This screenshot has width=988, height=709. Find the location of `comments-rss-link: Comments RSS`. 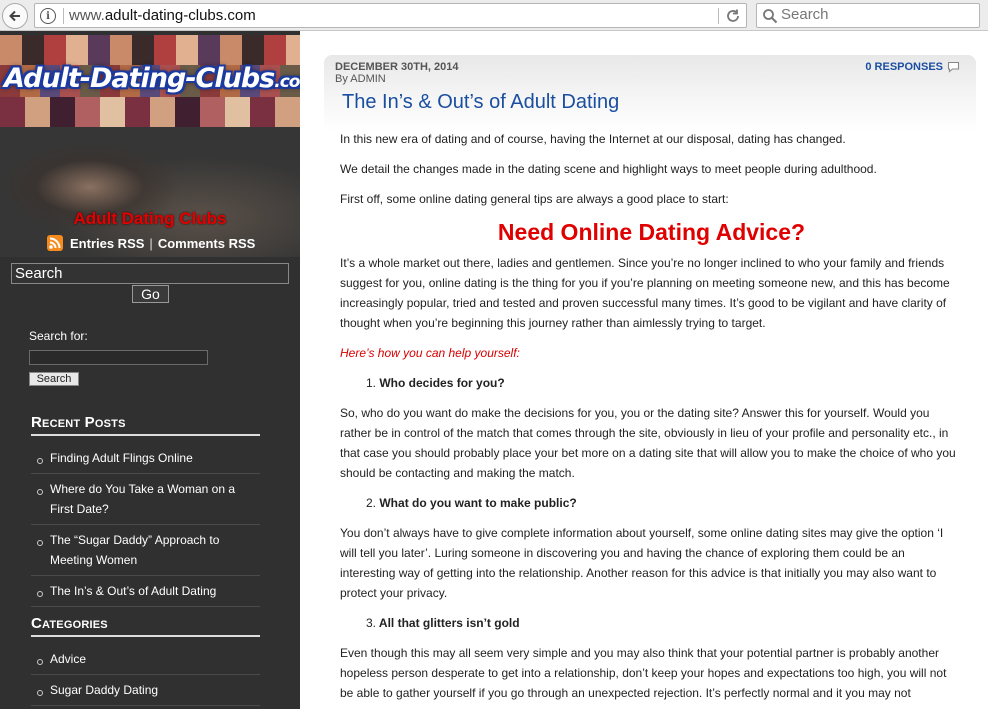

comments-rss-link: Comments RSS is located at coordinates (207, 243).